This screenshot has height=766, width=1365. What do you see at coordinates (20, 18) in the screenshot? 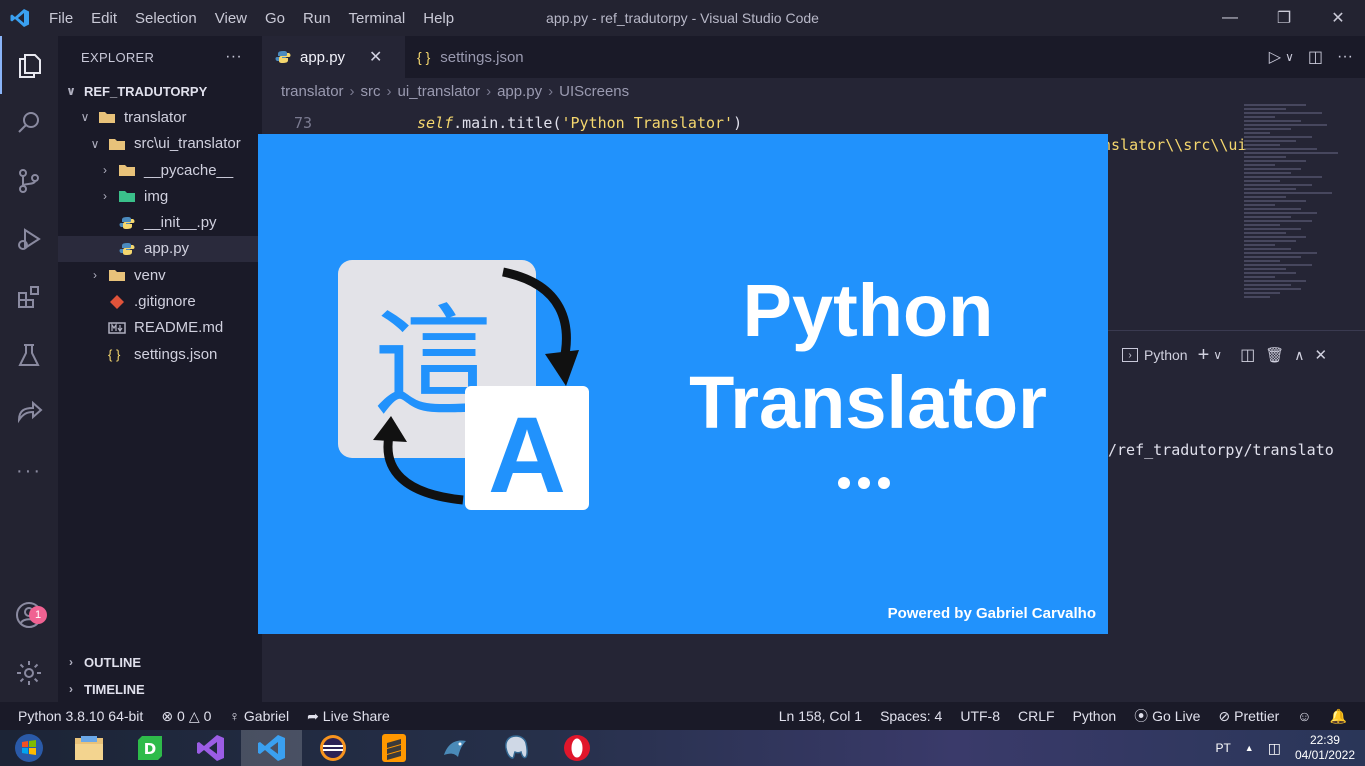
I see `vscode-logo-icon` at bounding box center [20, 18].